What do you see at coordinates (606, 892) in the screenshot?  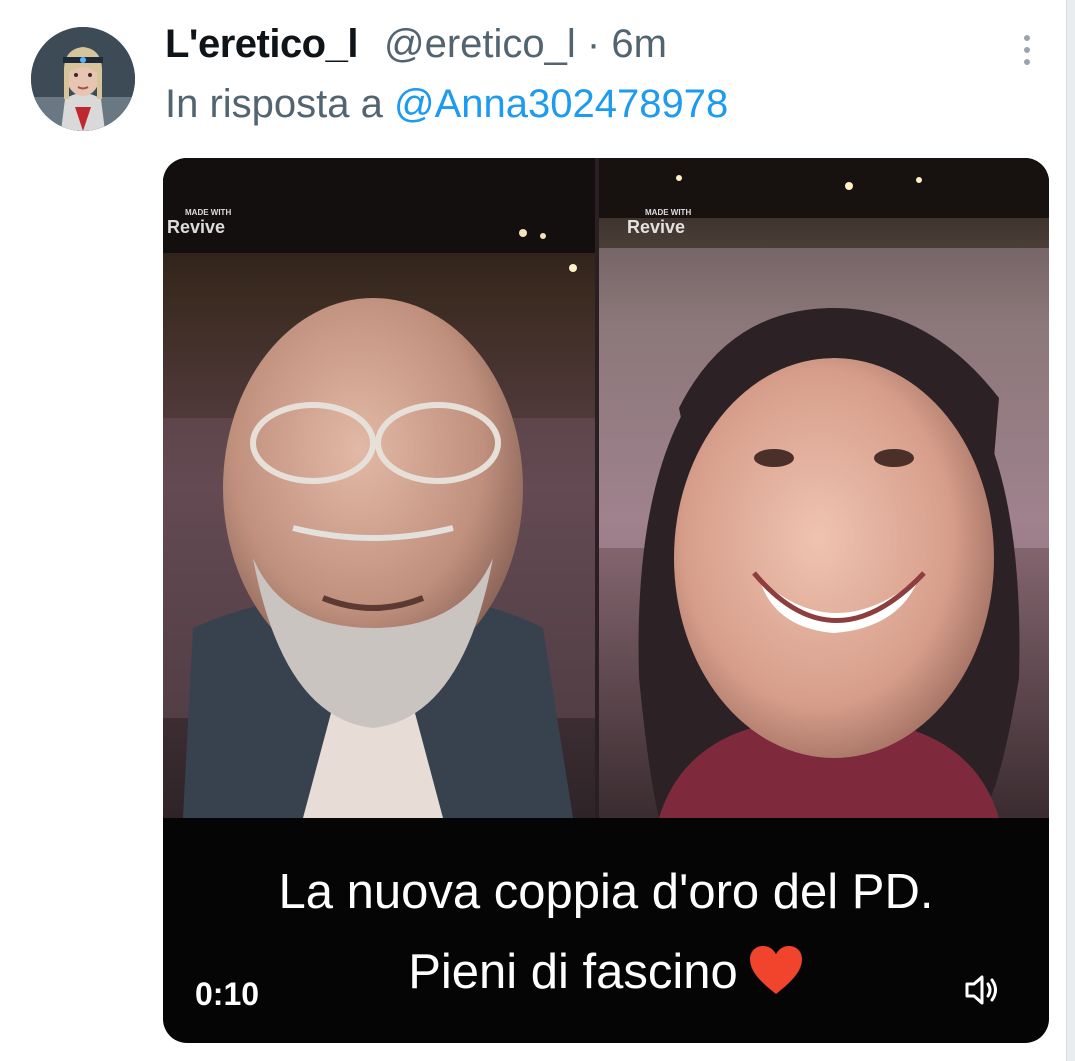 I see `video-caption-line-1: La nuova coppia d'oro del PD.` at bounding box center [606, 892].